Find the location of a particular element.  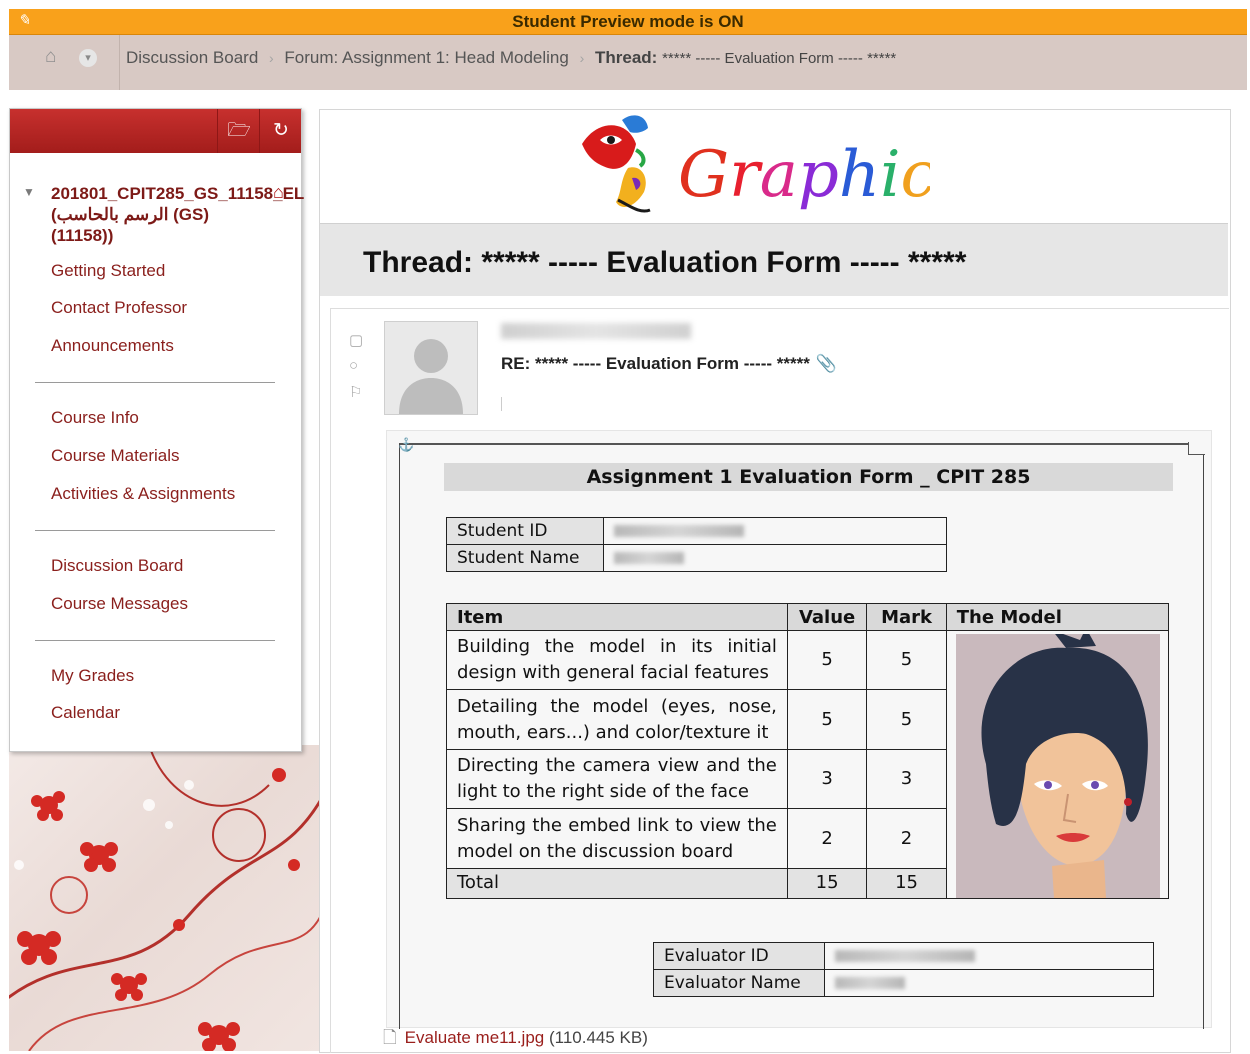

total-value: 15 is located at coordinates (827, 883).